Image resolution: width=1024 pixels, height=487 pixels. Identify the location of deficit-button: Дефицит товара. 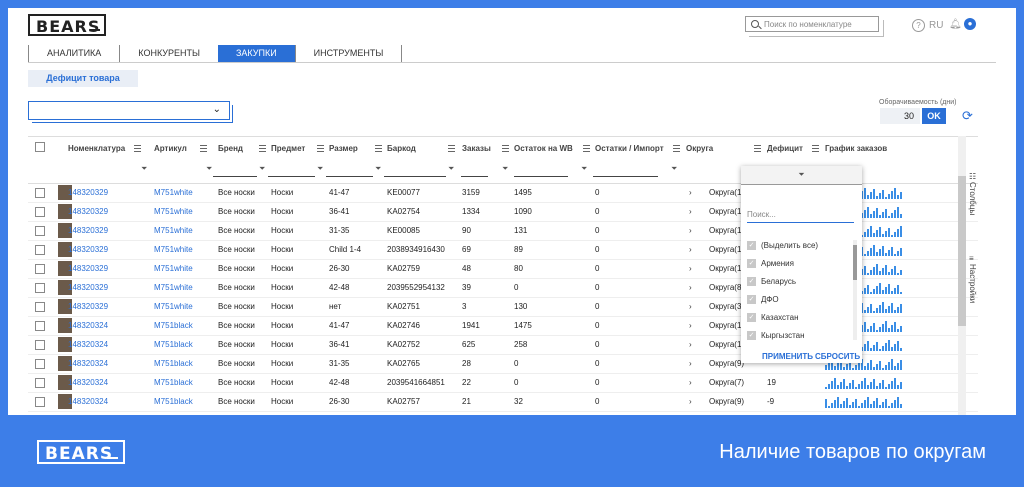
(83, 78).